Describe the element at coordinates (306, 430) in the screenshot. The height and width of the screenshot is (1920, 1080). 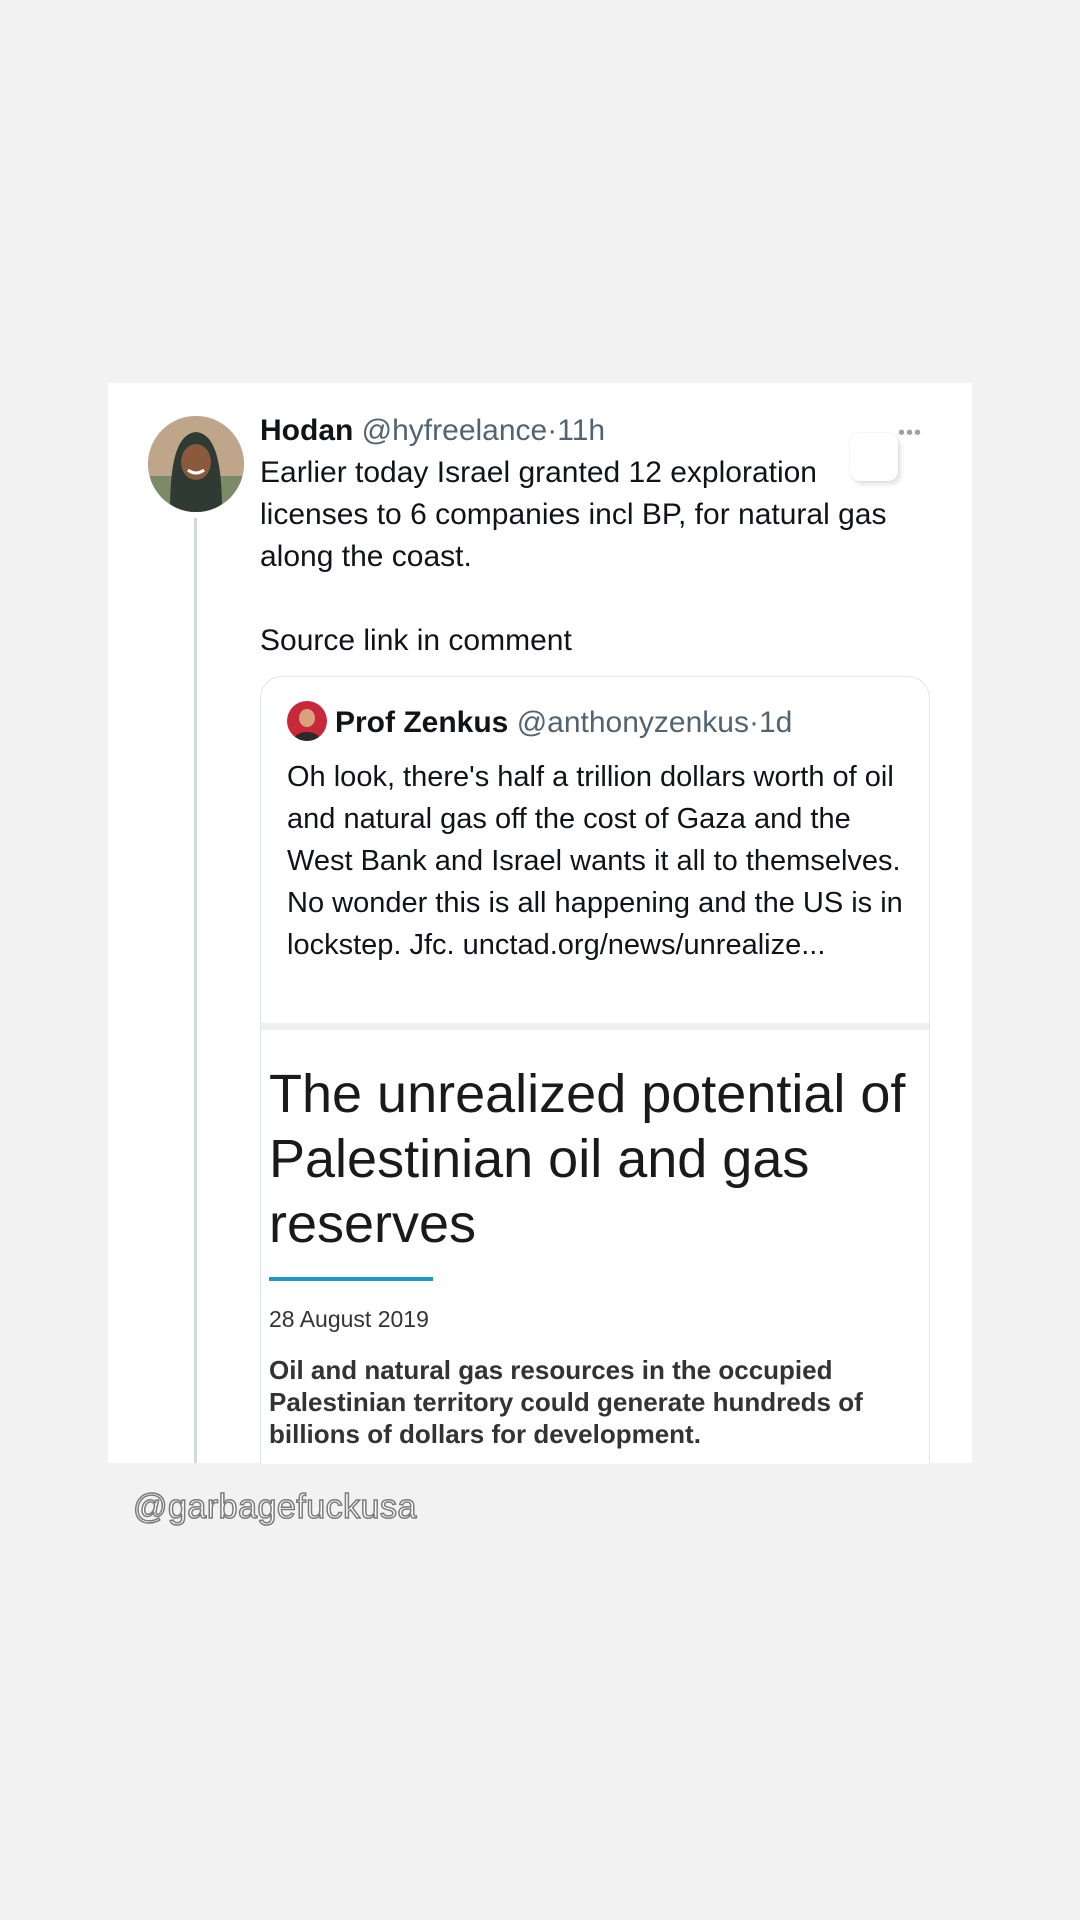
I see `author-name: Hodan` at that location.